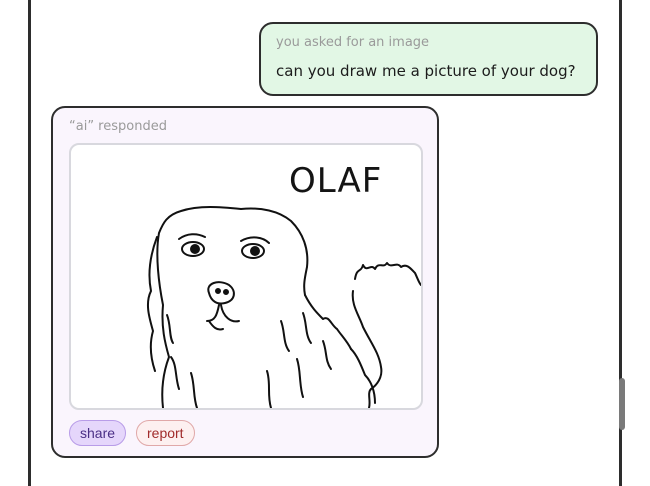 This screenshot has width=650, height=486. I want to click on share-button: share, so click(98, 433).